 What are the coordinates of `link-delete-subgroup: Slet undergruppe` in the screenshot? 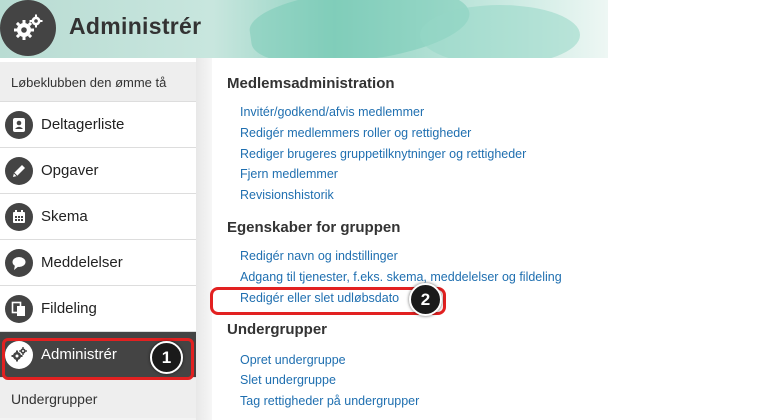 It's located at (288, 380).